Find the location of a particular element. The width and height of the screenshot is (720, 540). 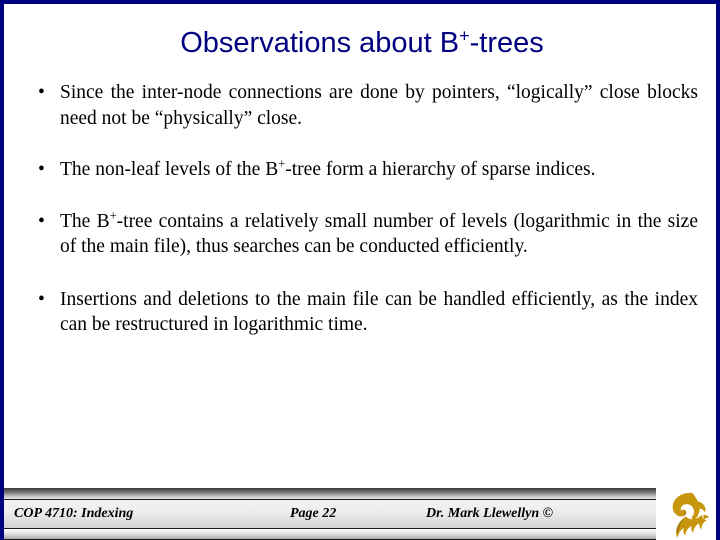

page-title: Observations about B+-trees is located at coordinates (360, 42).